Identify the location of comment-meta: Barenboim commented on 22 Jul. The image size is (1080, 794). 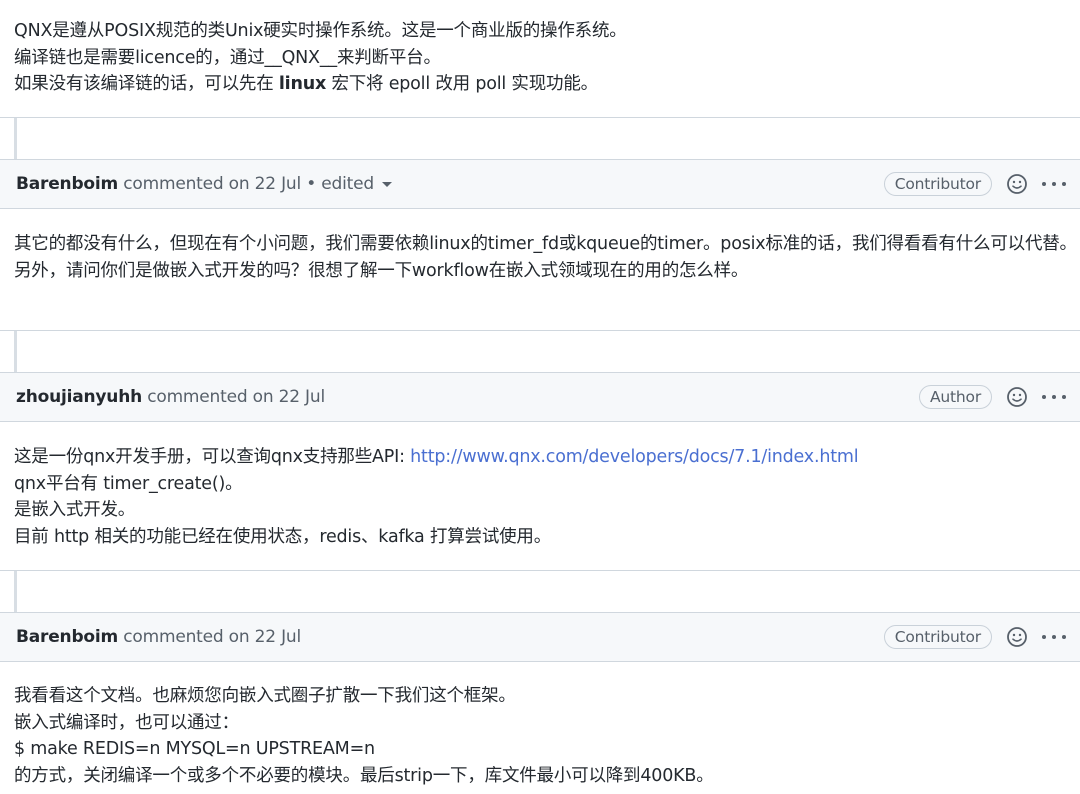
(158, 637).